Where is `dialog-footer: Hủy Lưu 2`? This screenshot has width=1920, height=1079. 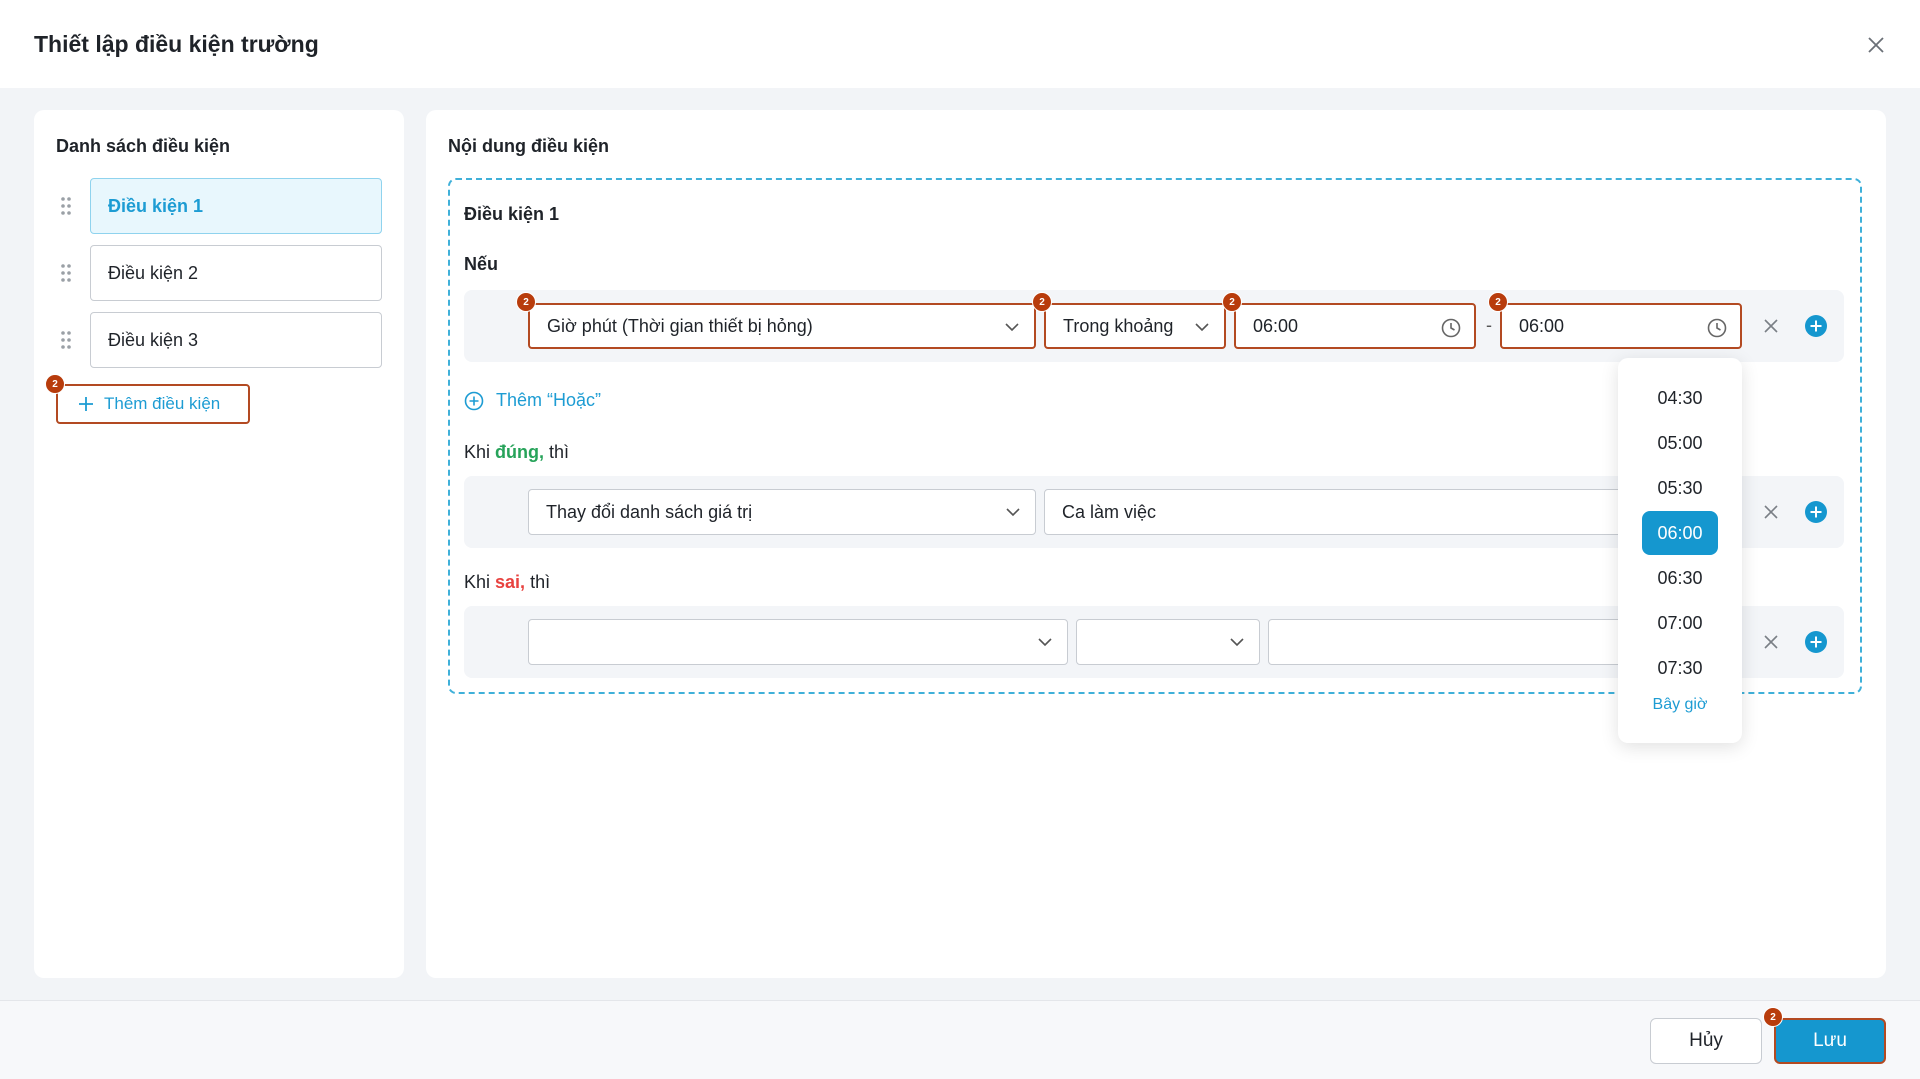 dialog-footer: Hủy Lưu 2 is located at coordinates (960, 1039).